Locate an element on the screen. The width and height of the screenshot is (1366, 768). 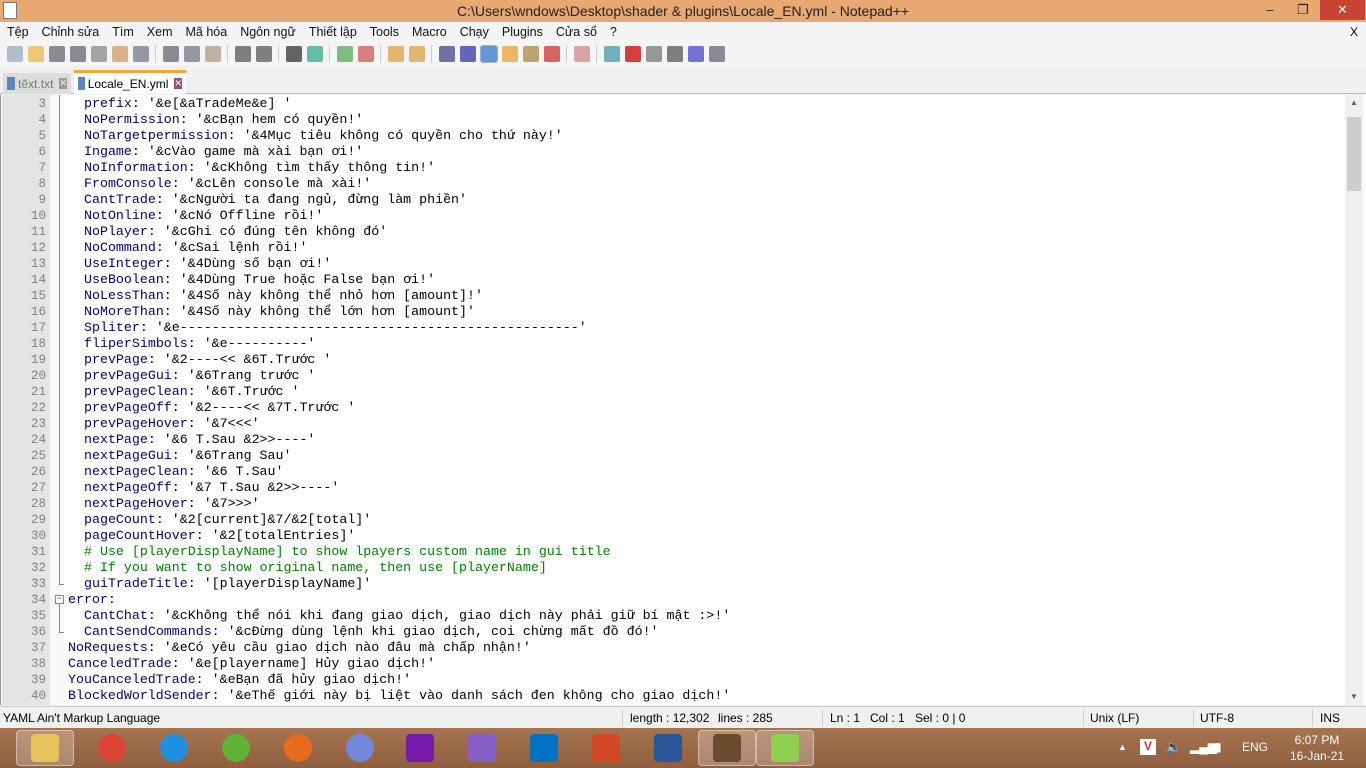
paste-icon is located at coordinates (212, 54).